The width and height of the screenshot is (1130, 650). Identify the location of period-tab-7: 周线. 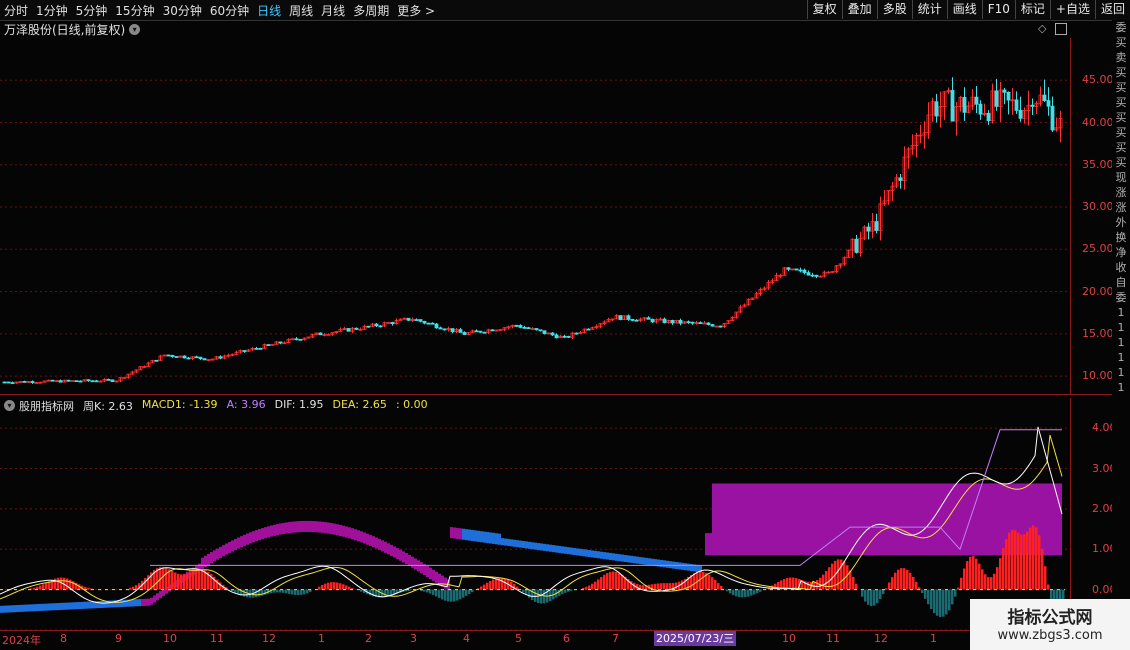
(301, 10).